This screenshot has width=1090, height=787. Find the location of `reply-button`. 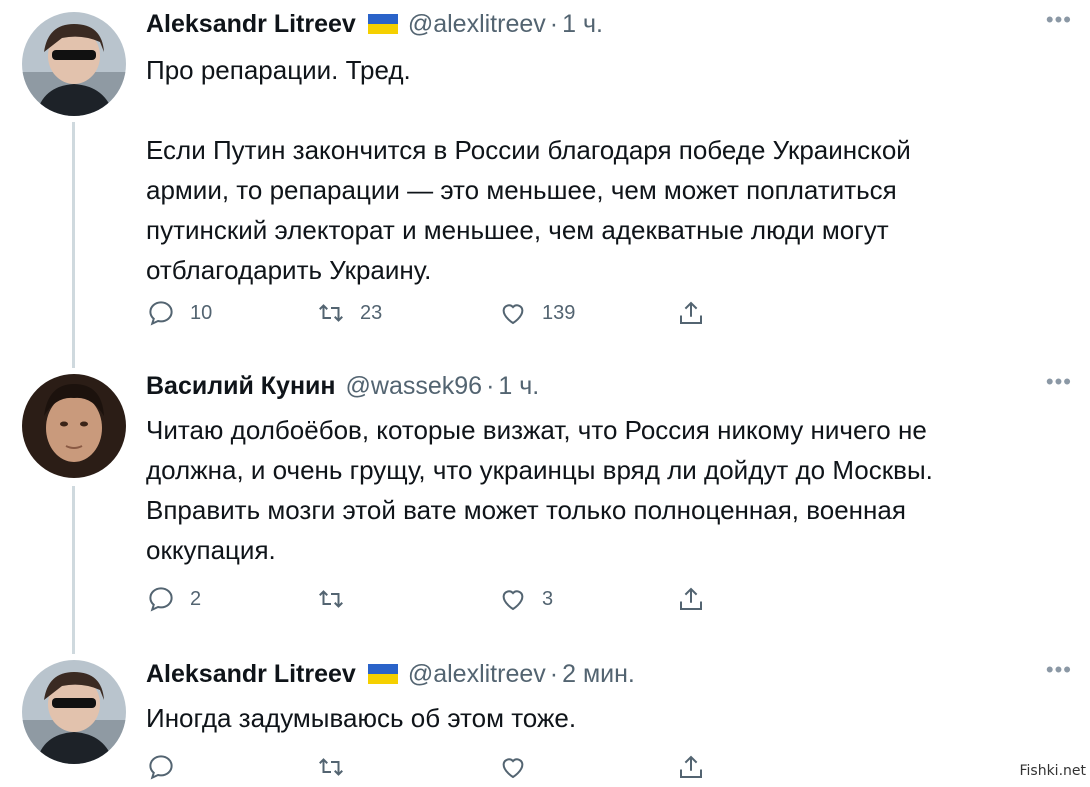

reply-button is located at coordinates (168, 767).